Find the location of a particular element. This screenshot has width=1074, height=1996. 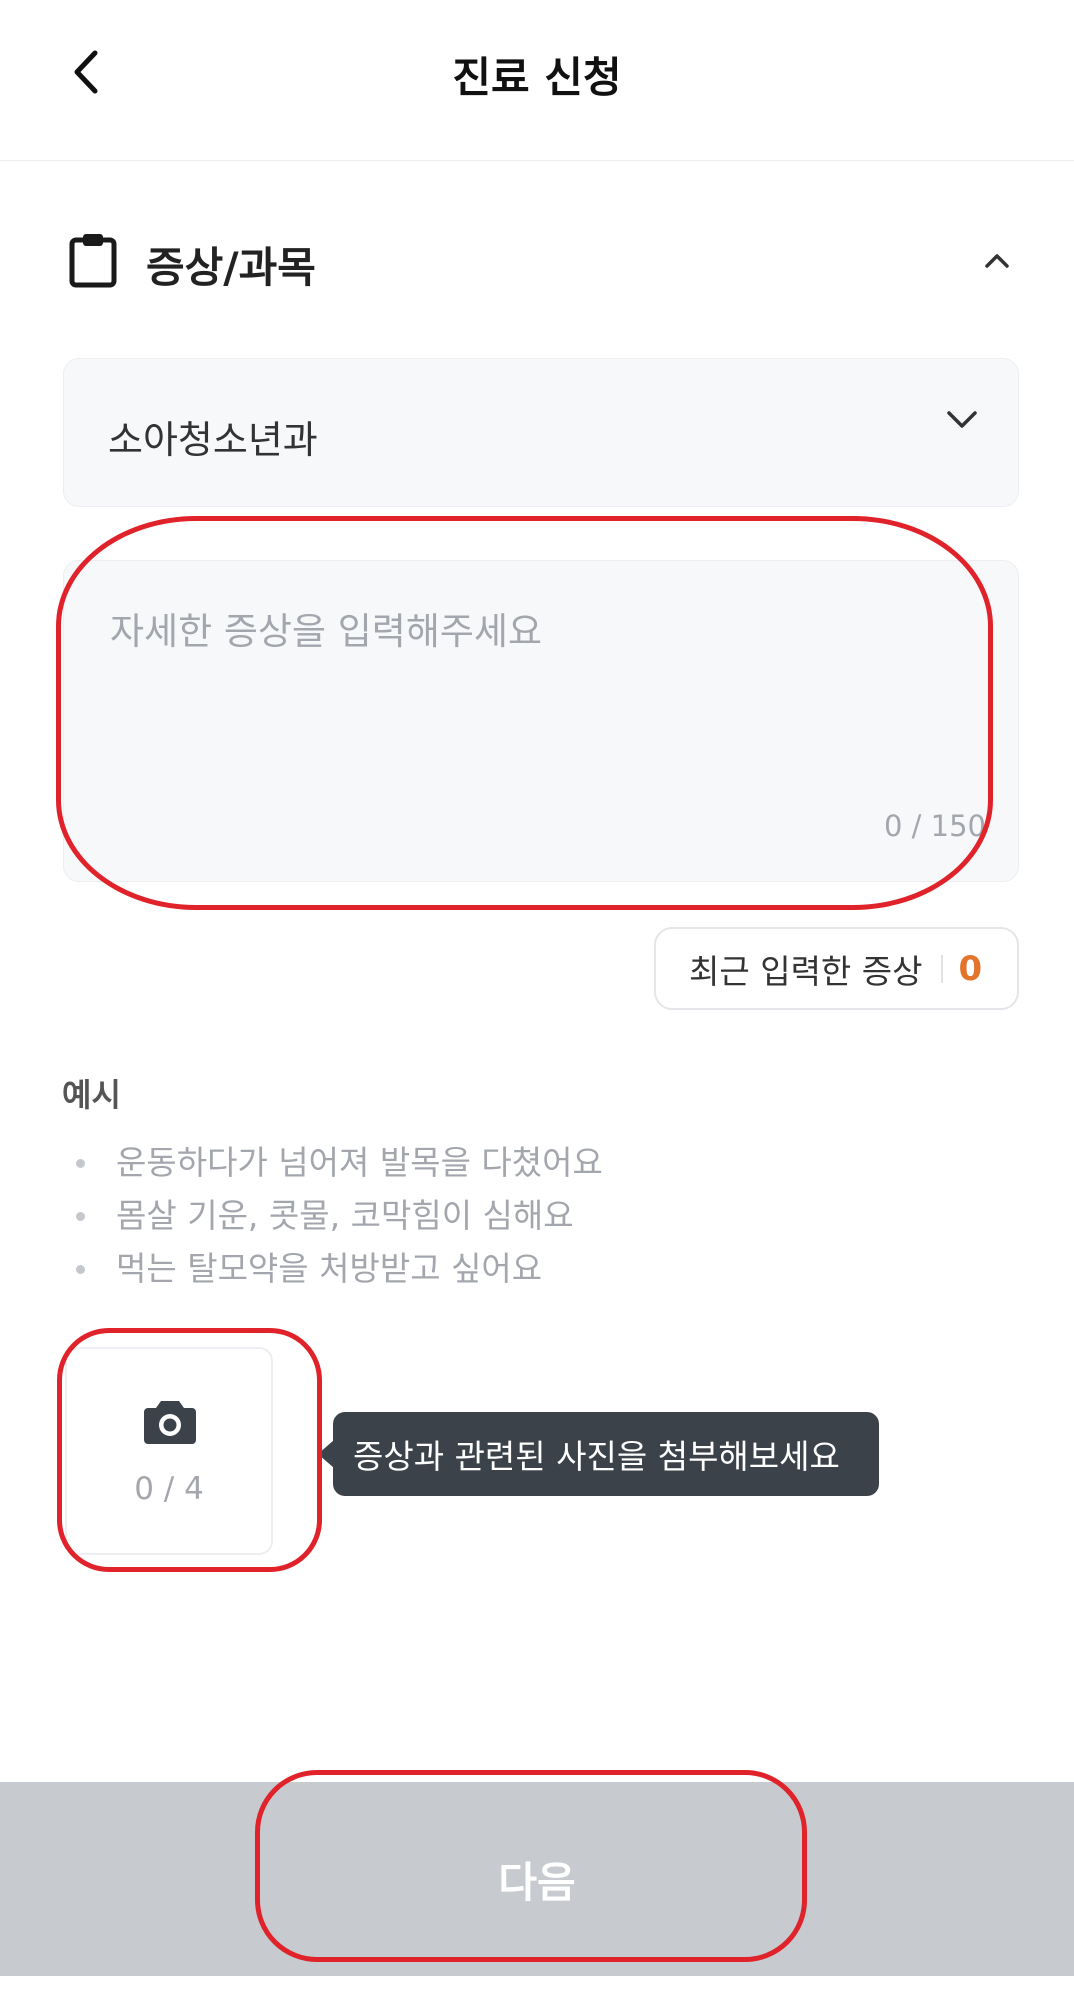

next-button: 다음 is located at coordinates (537, 1879).